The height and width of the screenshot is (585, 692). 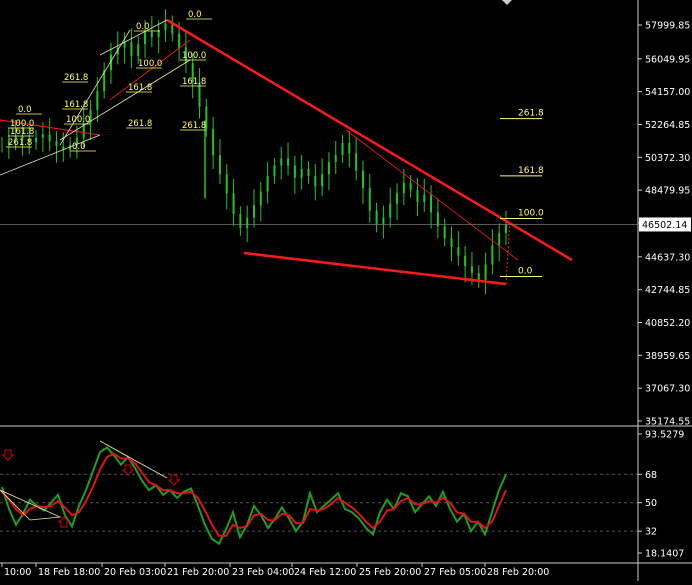 What do you see at coordinates (135, 572) in the screenshot?
I see `time-tick-label: 20 Feb 03:00` at bounding box center [135, 572].